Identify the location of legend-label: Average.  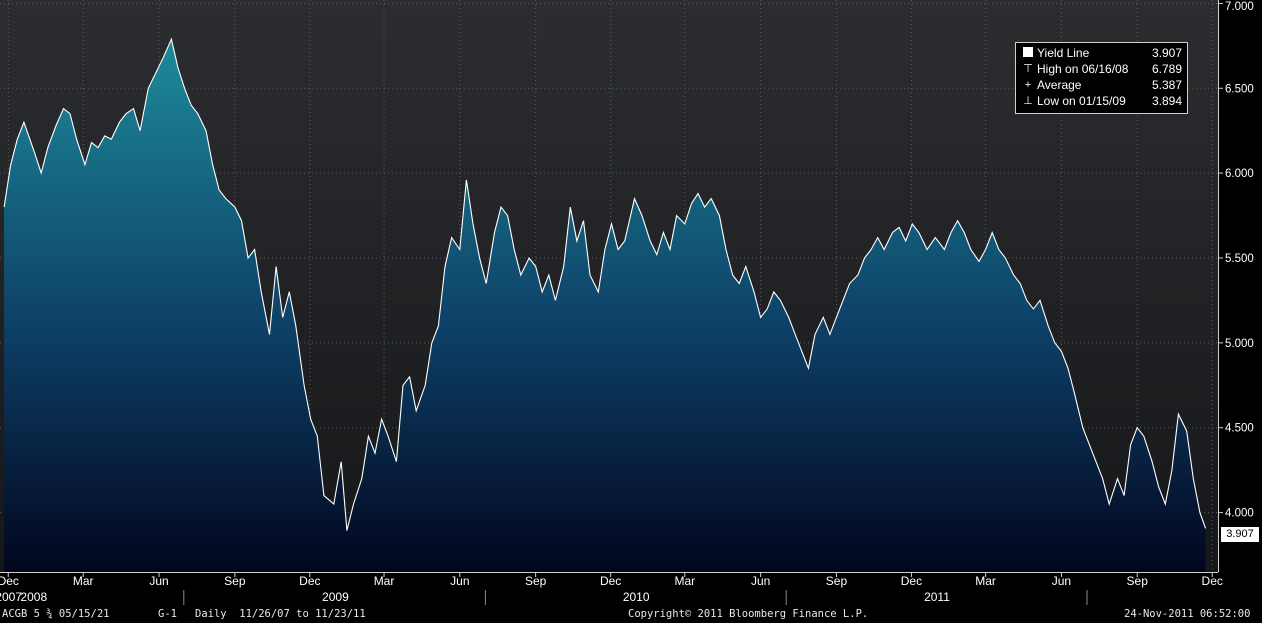
(1059, 85).